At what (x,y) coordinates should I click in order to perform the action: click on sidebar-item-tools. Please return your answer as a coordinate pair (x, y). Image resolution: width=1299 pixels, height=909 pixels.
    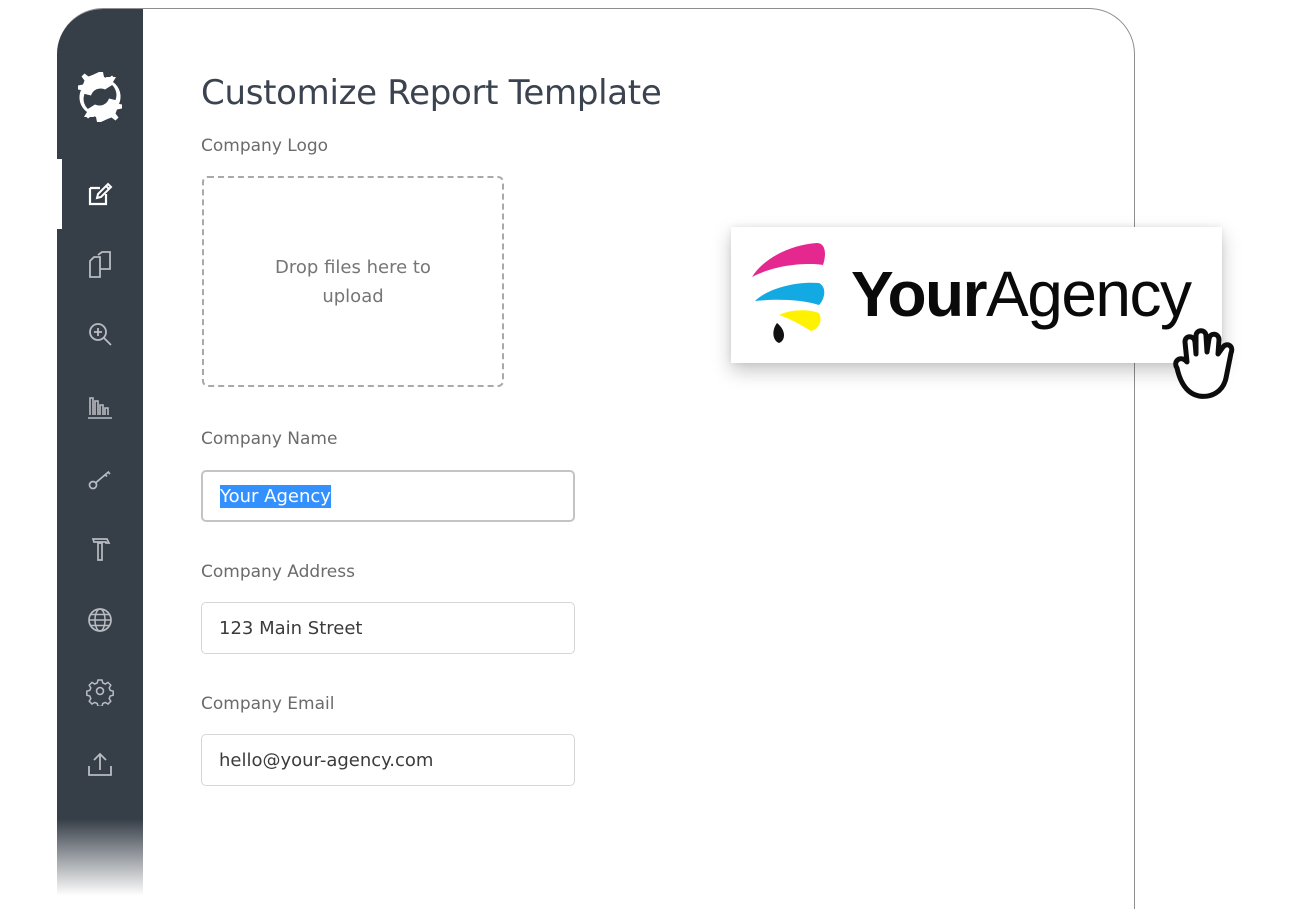
    Looking at the image, I should click on (100, 549).